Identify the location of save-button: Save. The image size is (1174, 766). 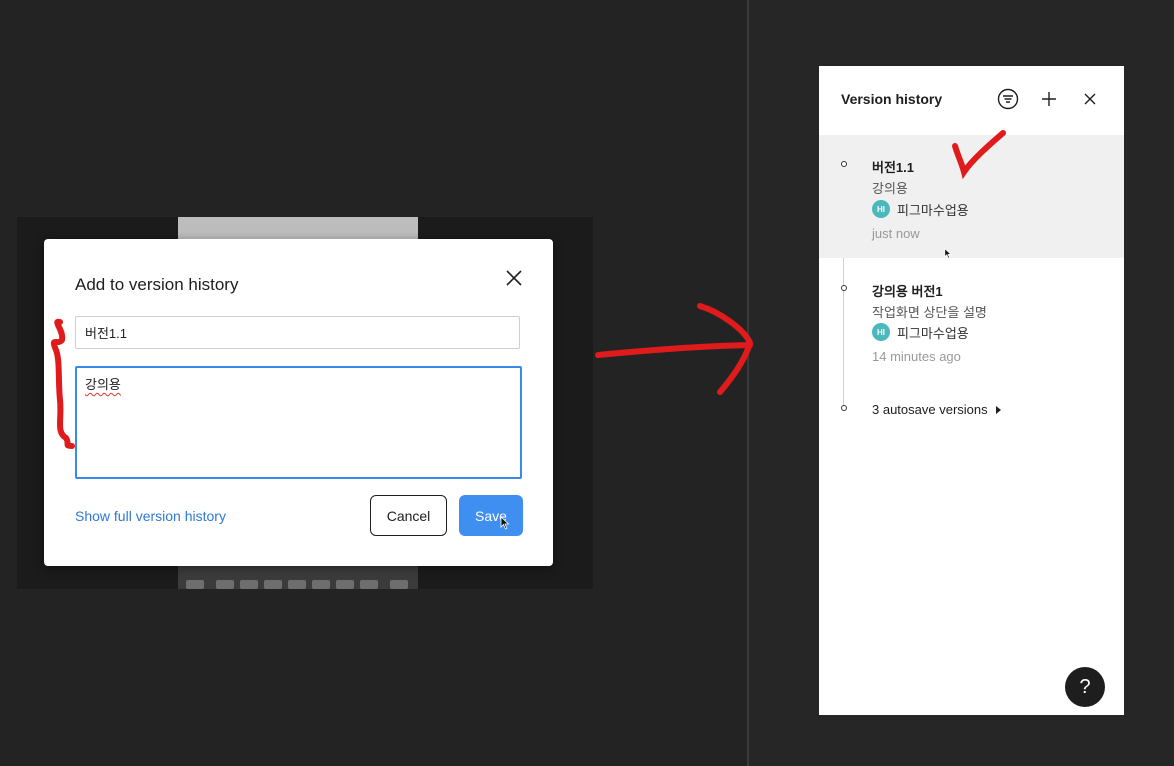
(491, 515).